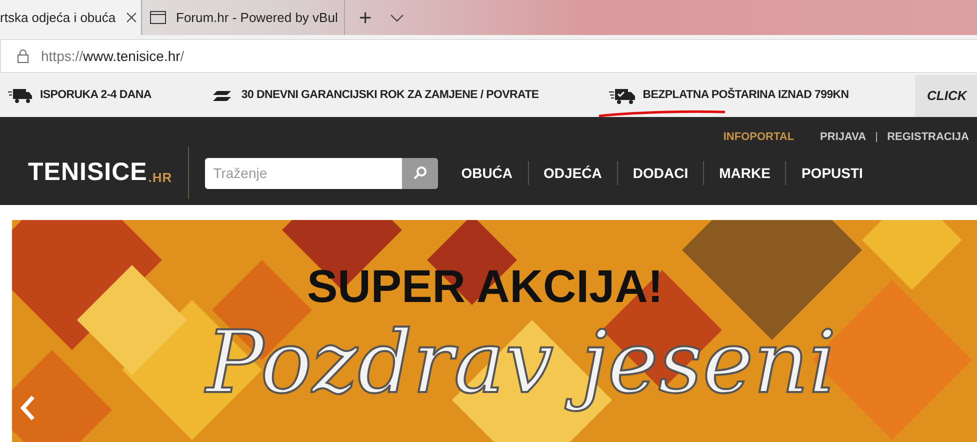 This screenshot has height=442, width=977. I want to click on chevron-down-icon, so click(397, 18).